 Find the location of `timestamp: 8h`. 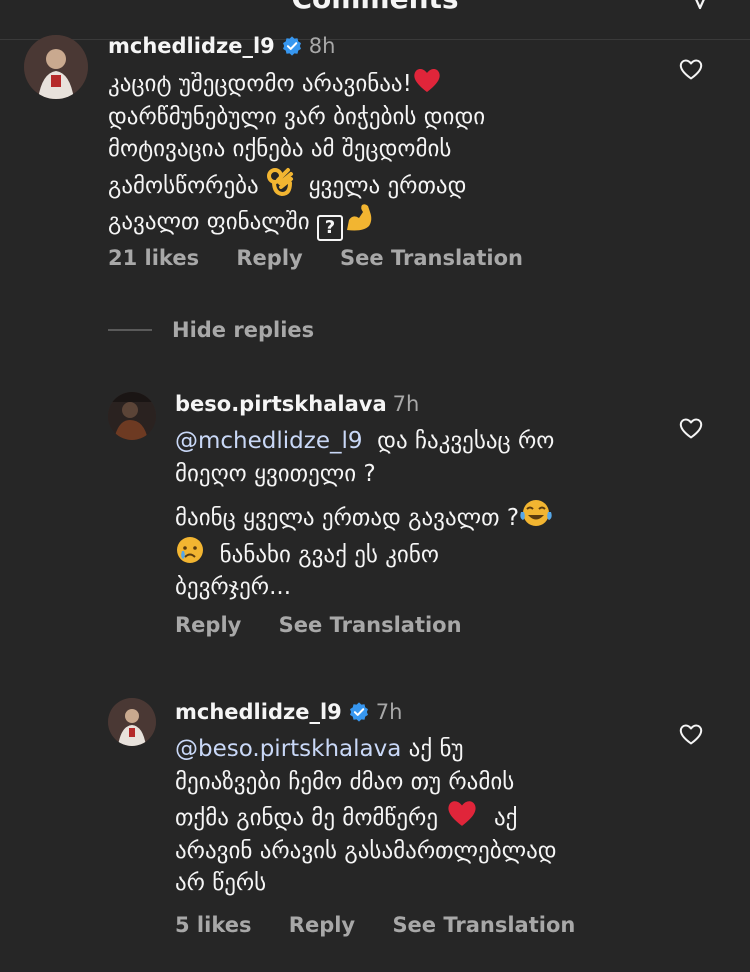

timestamp: 8h is located at coordinates (322, 46).